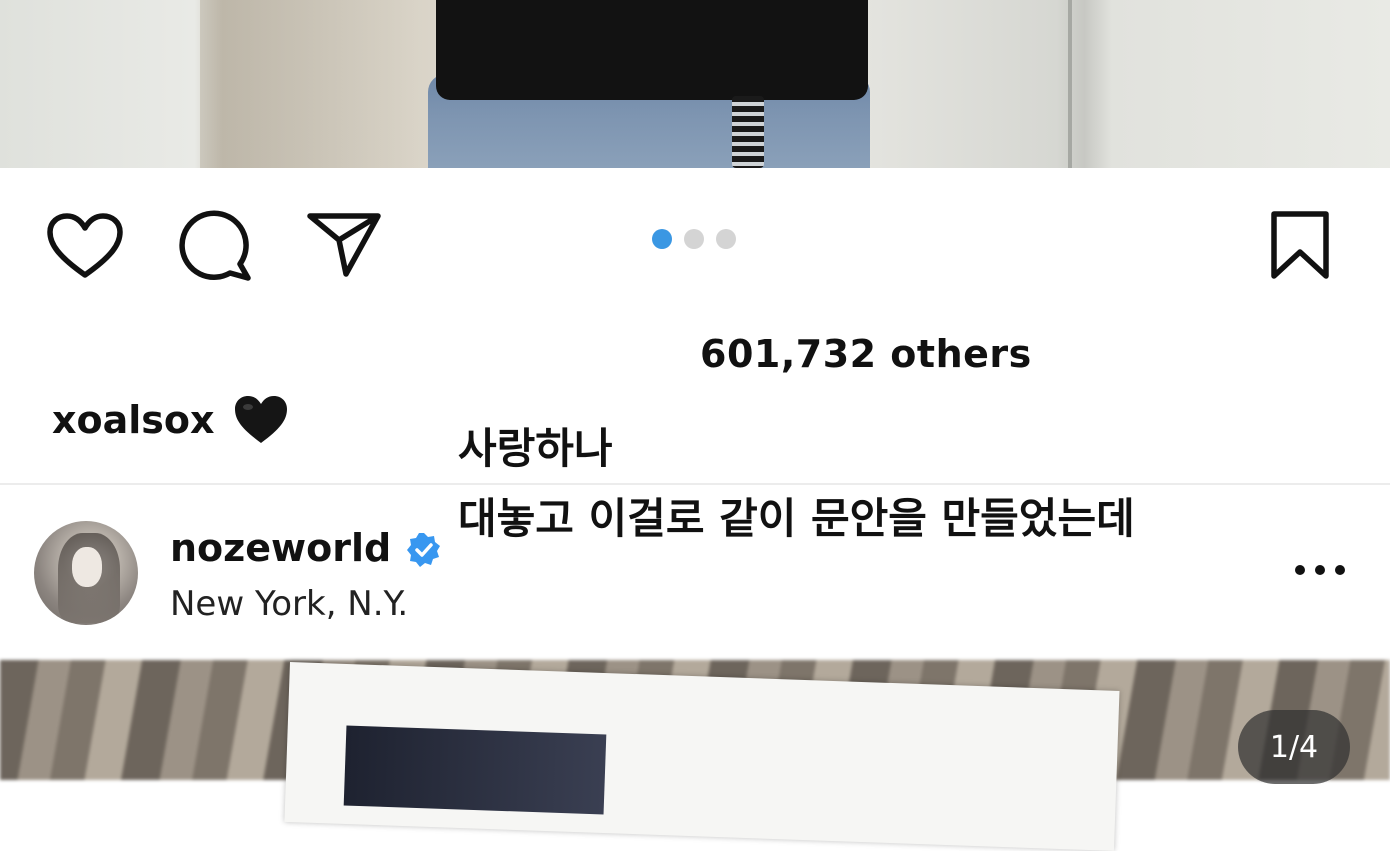 The height and width of the screenshot is (851, 1390). What do you see at coordinates (85, 248) in the screenshot?
I see `heart-outline-icon` at bounding box center [85, 248].